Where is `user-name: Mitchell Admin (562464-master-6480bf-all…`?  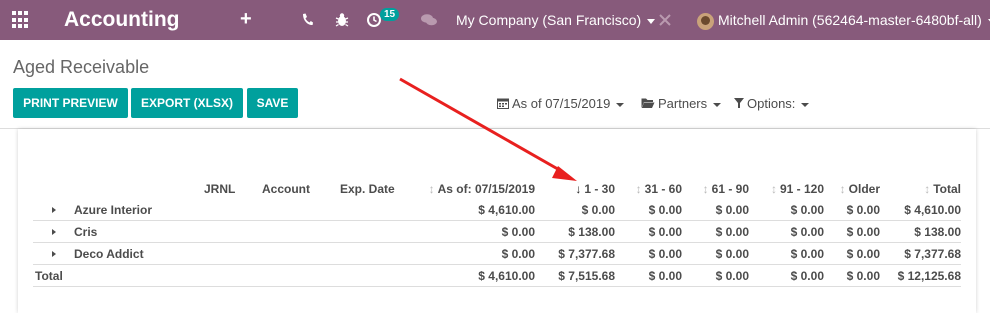 user-name: Mitchell Admin (562464-master-6480bf-all… is located at coordinates (850, 20).